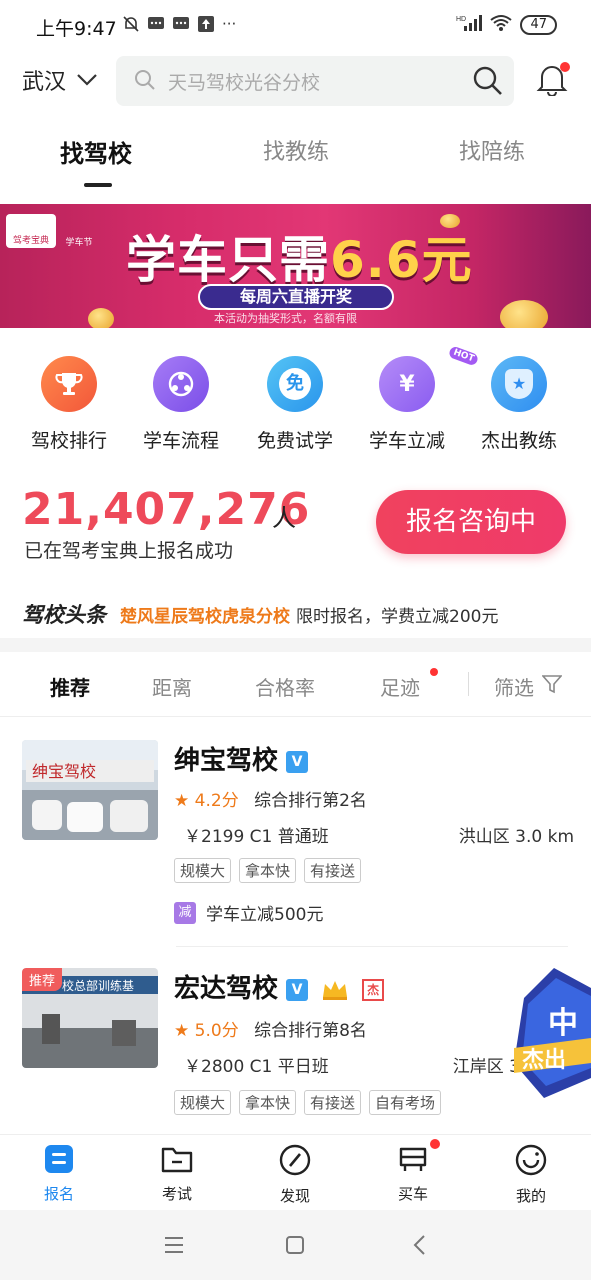 The image size is (591, 1280). I want to click on star-icon: ★, so click(182, 1031).